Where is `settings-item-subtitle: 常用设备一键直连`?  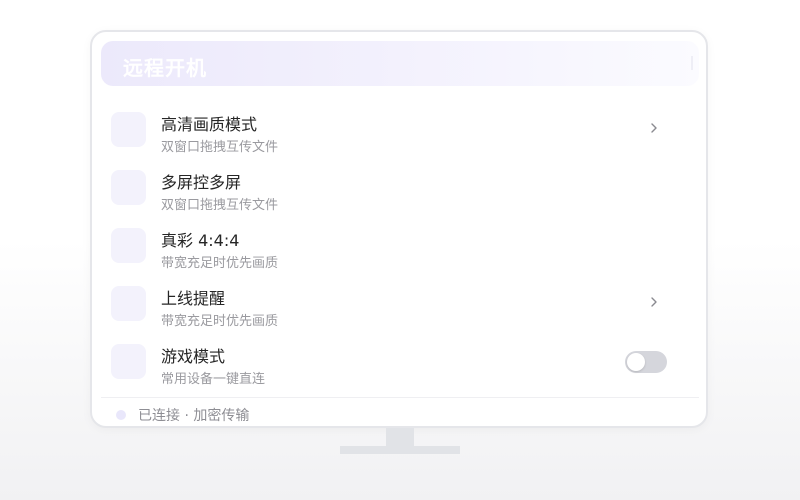
settings-item-subtitle: 常用设备一键直连 is located at coordinates (213, 379).